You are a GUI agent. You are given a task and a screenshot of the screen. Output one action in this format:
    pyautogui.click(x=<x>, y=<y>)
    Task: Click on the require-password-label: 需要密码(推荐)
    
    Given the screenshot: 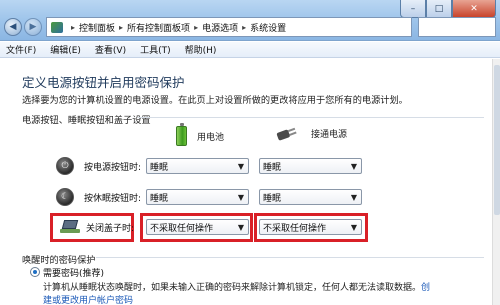 What is the action you would take?
    pyautogui.click(x=73, y=272)
    